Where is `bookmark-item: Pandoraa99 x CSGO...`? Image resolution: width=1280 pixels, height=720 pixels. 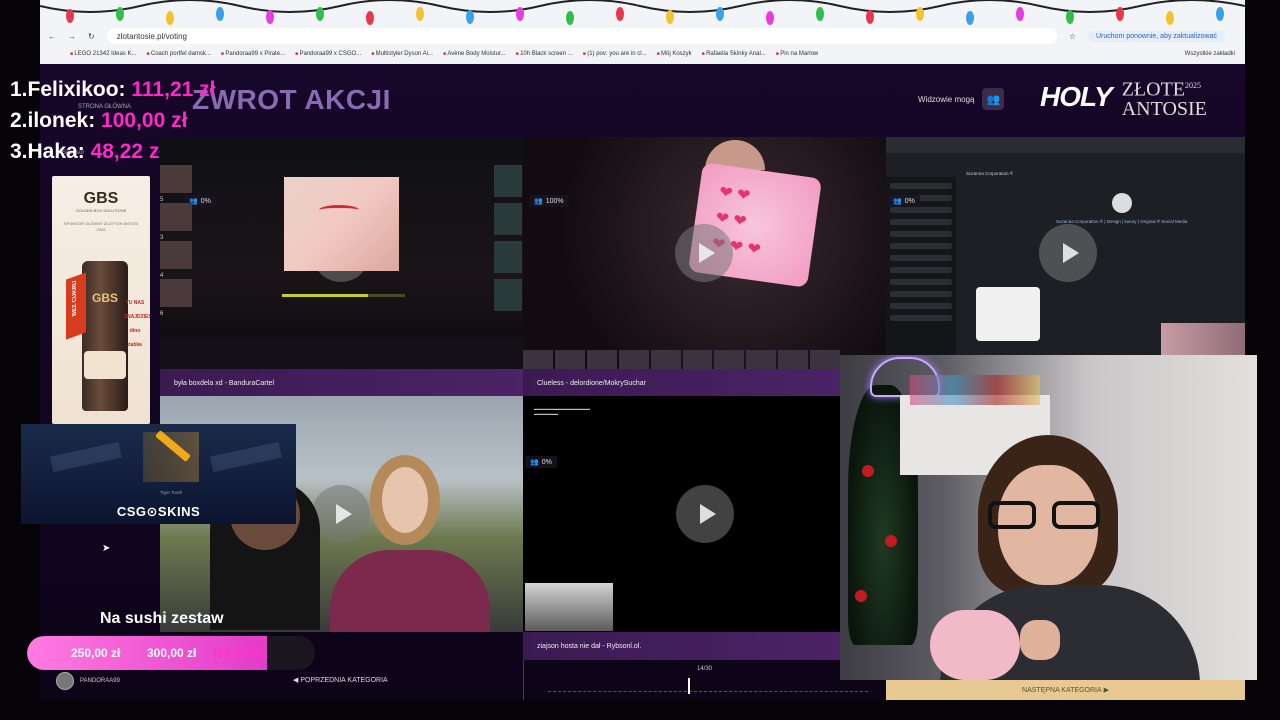 bookmark-item: Pandoraa99 x CSGO... is located at coordinates (328, 54).